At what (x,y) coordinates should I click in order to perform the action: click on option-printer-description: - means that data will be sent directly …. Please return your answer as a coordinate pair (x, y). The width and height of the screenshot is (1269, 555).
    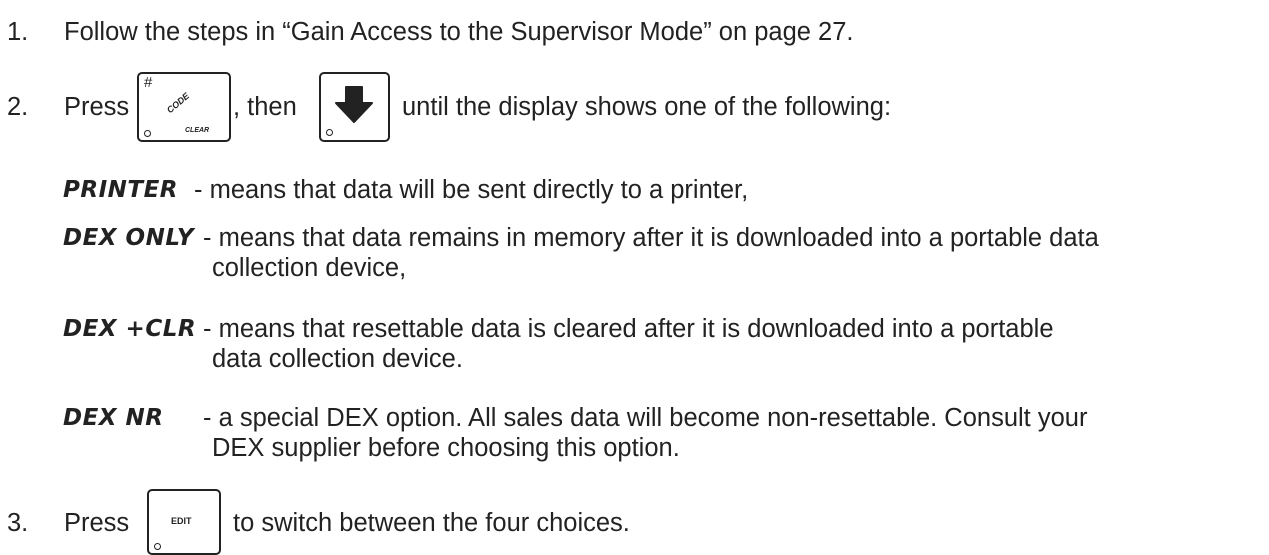
    Looking at the image, I should click on (471, 190).